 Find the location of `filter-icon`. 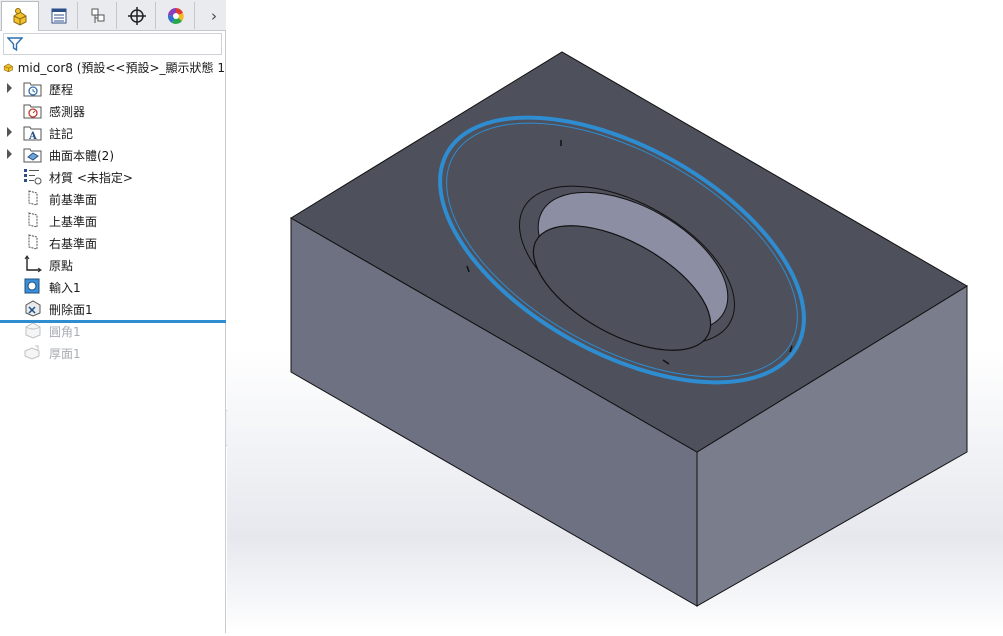

filter-icon is located at coordinates (15, 44).